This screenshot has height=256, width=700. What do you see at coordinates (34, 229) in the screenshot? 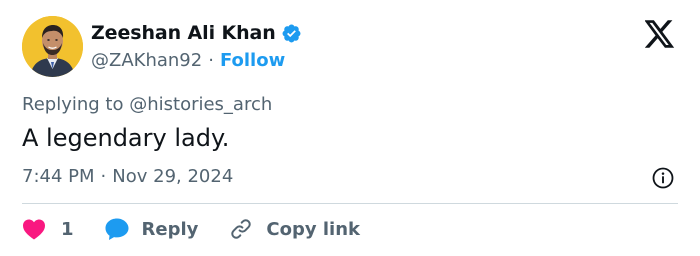
I see `heart-icon` at bounding box center [34, 229].